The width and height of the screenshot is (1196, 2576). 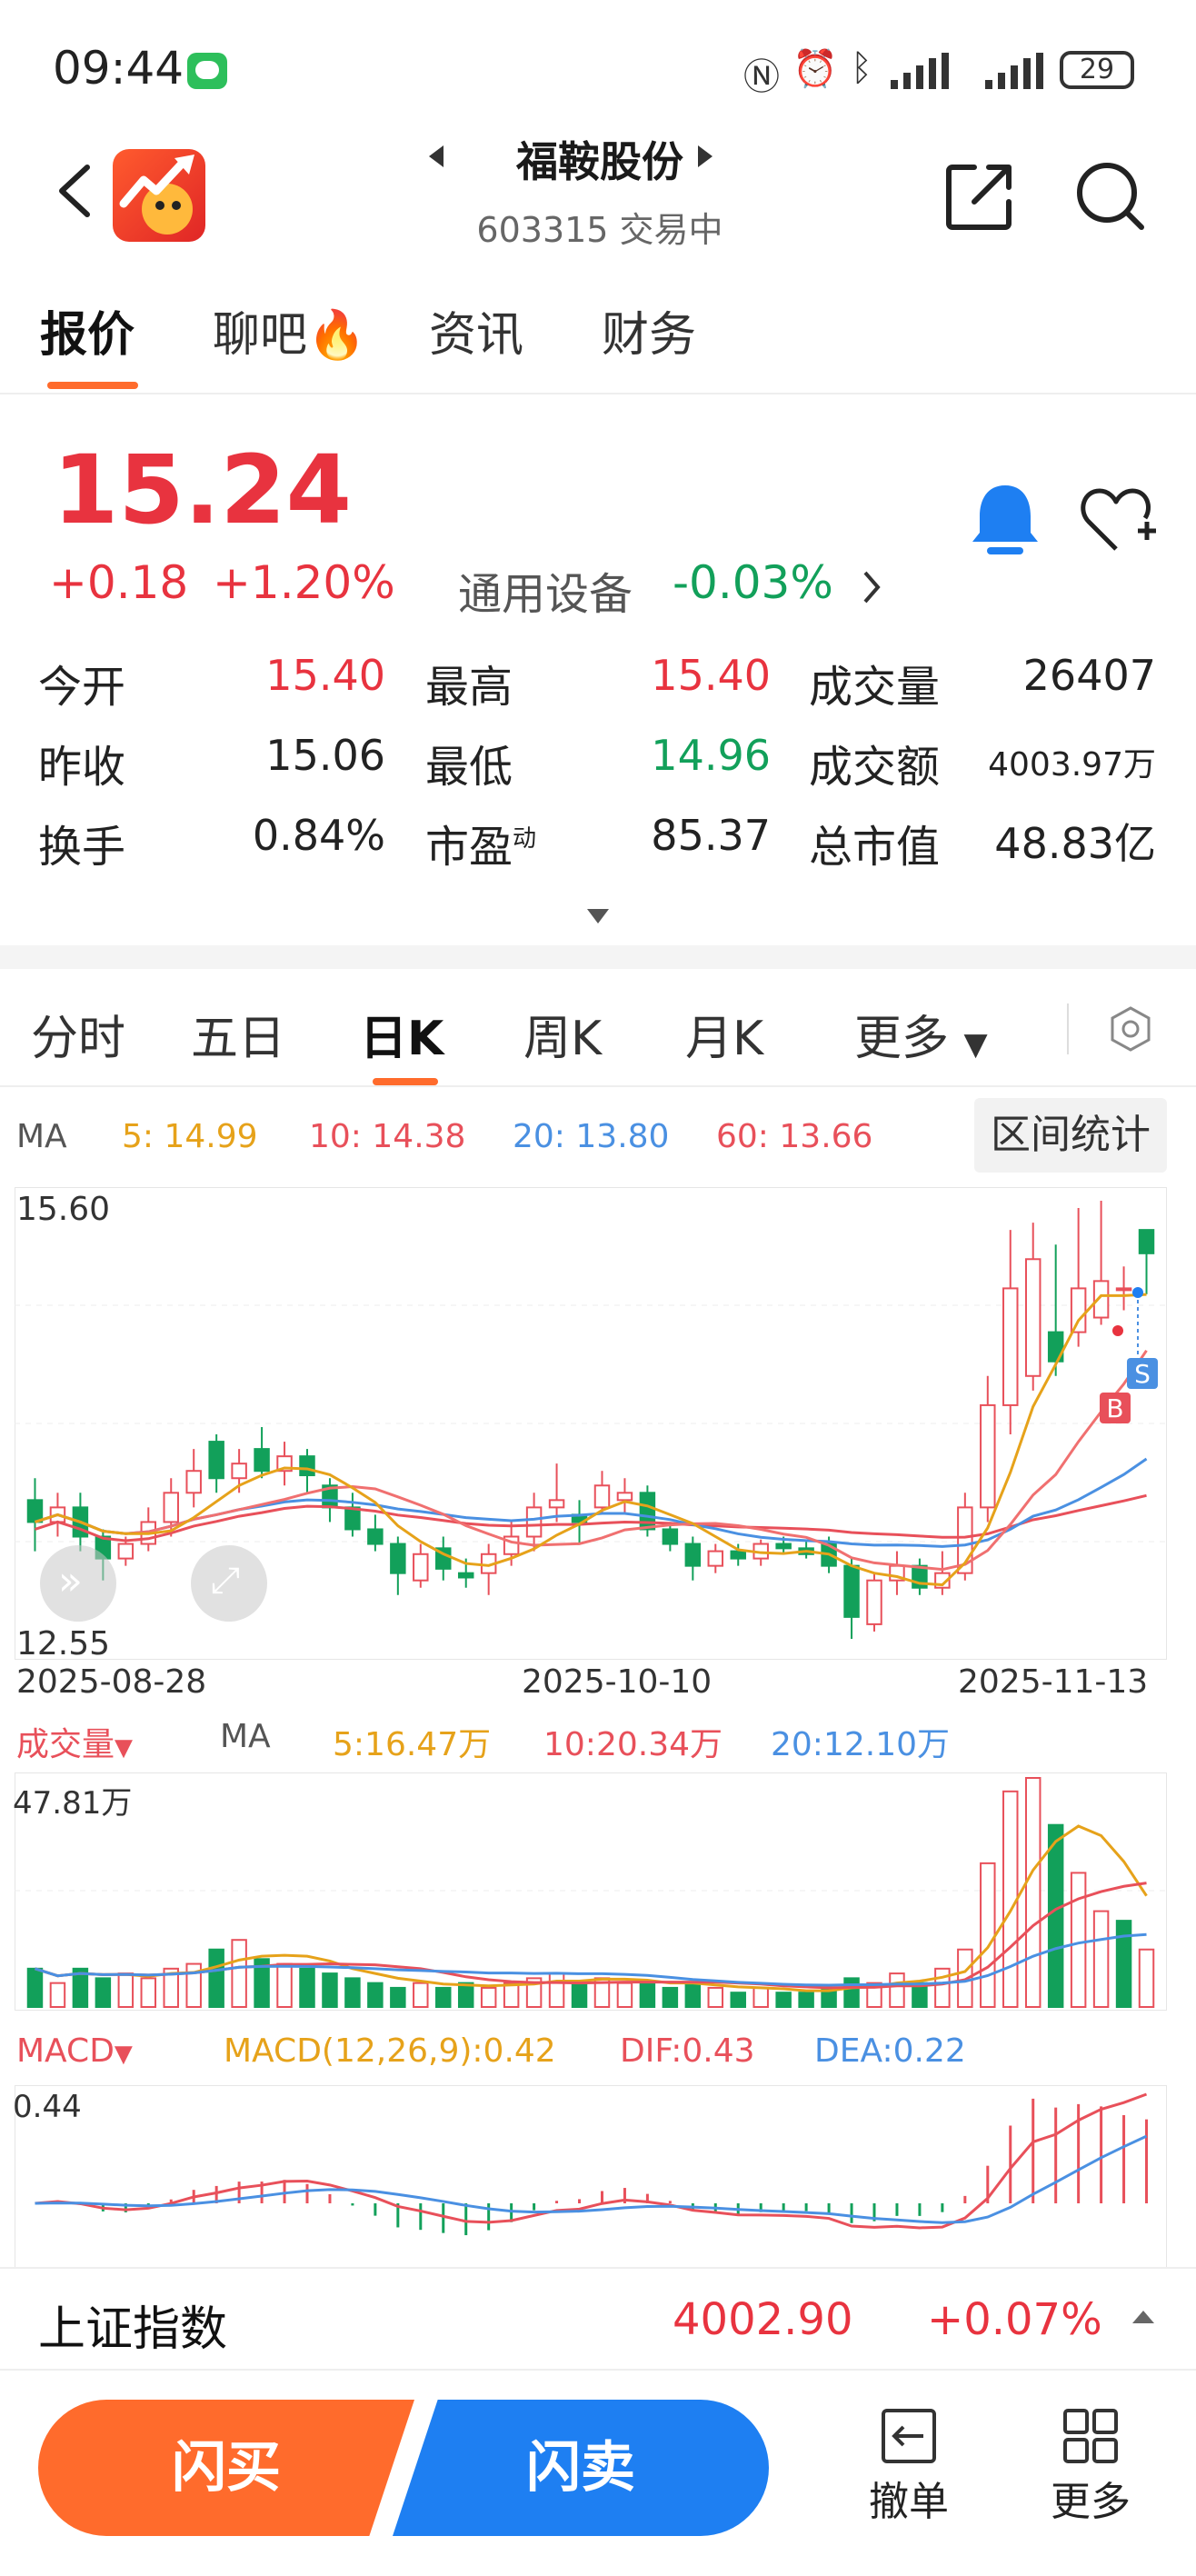 What do you see at coordinates (111, 1682) in the screenshot?
I see `date-start: 2025-08-28` at bounding box center [111, 1682].